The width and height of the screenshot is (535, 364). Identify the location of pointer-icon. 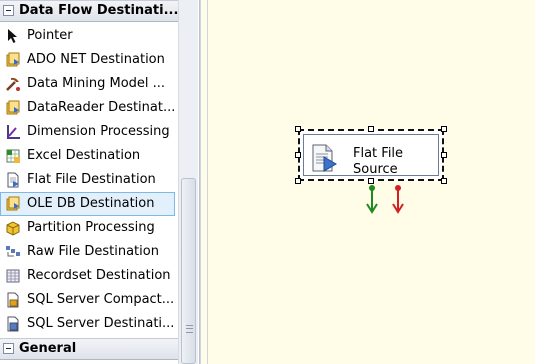
(12, 36).